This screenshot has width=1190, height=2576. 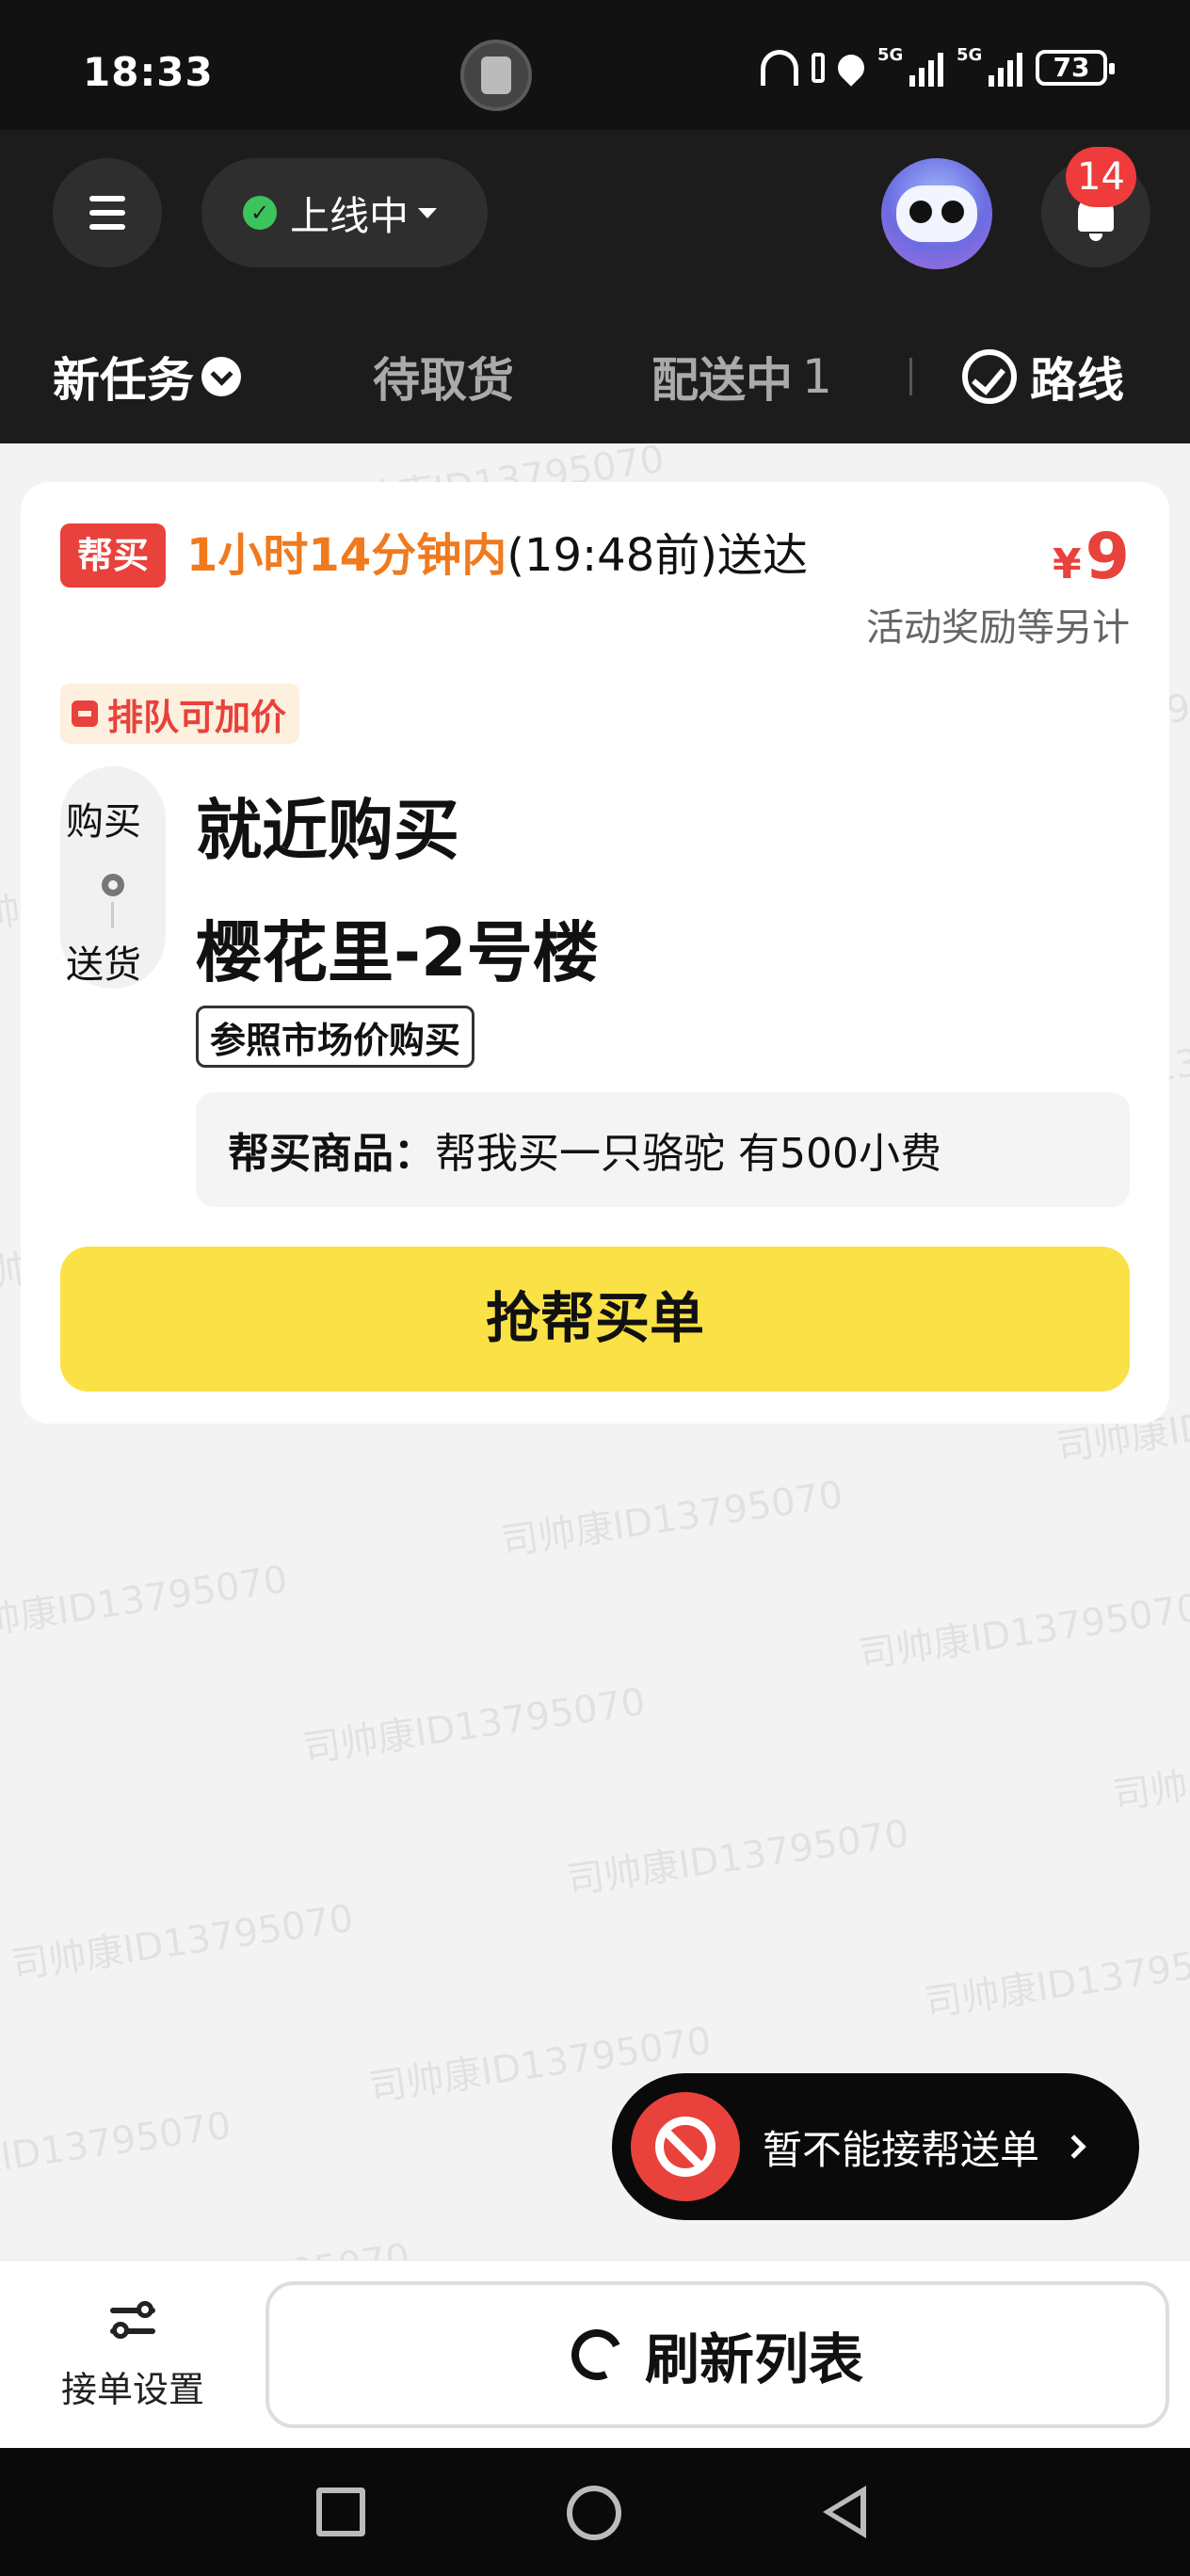 What do you see at coordinates (901, 2149) in the screenshot?
I see `notice-text: 暂不能接帮送单` at bounding box center [901, 2149].